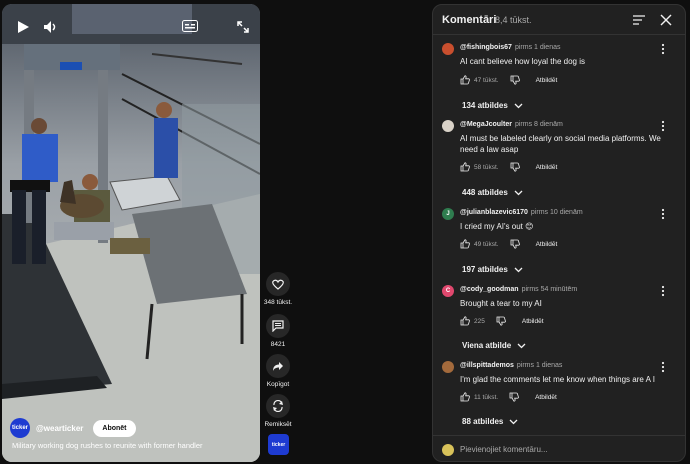 The height and width of the screenshot is (464, 690). I want to click on comment-text: I cried my AI's out 😊, so click(497, 226).